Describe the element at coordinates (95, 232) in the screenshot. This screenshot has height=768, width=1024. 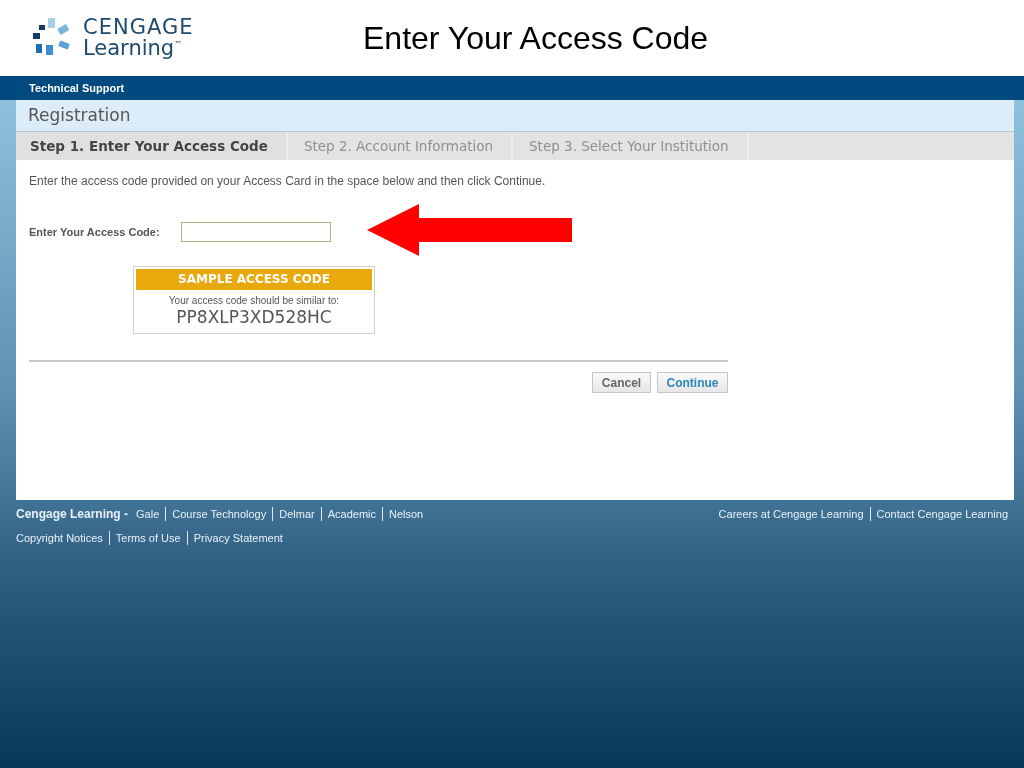
I see `field-label: Enter Your Access Code:` at that location.